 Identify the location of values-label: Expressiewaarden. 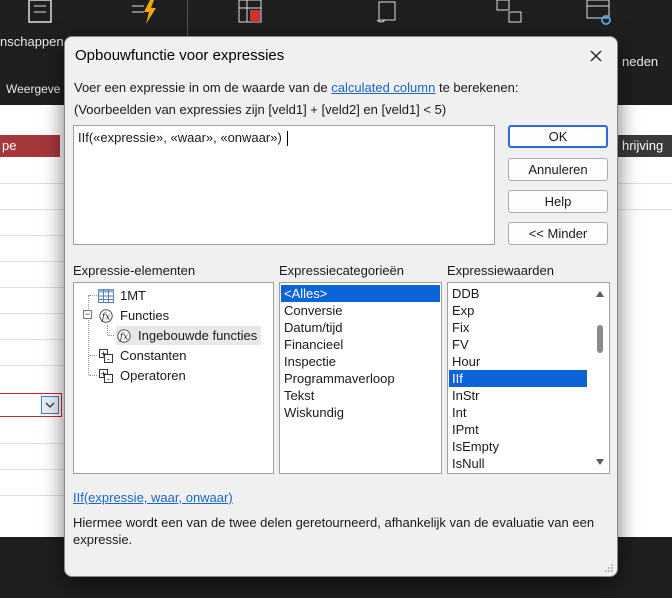
(500, 270).